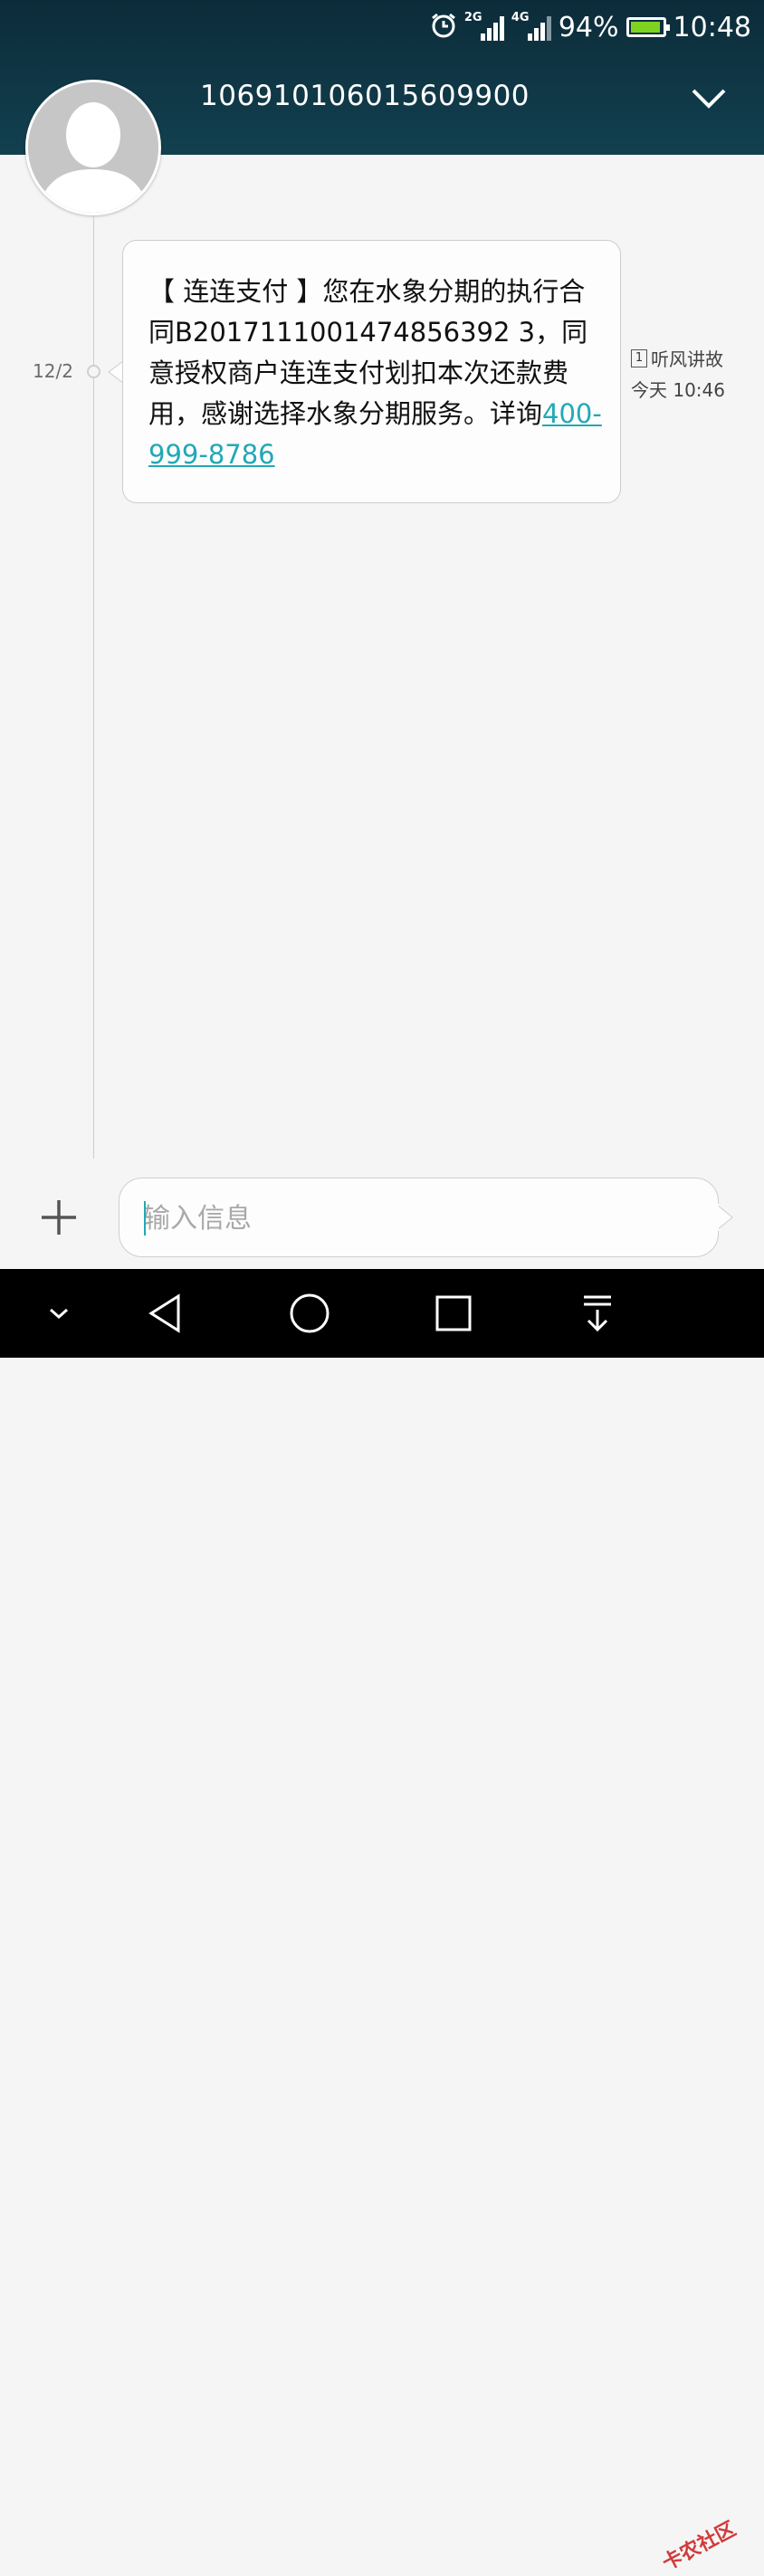  Describe the element at coordinates (94, 371) in the screenshot. I see `timeline-dot` at that location.